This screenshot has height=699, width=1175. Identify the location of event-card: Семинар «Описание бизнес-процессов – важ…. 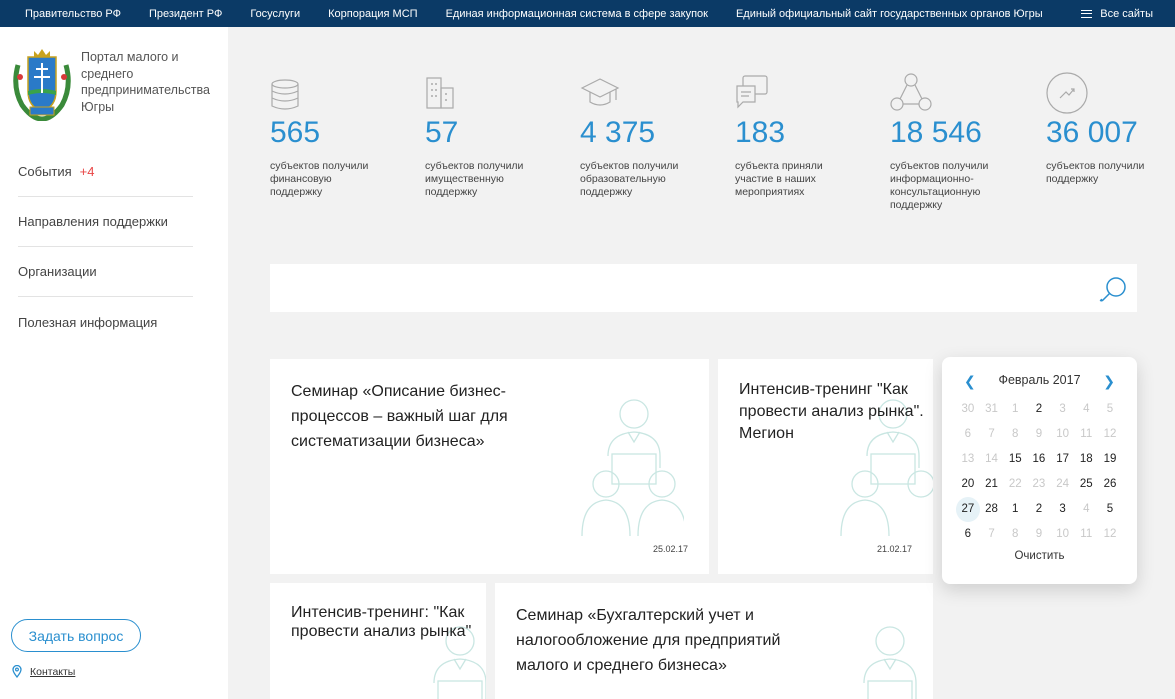
(489, 466).